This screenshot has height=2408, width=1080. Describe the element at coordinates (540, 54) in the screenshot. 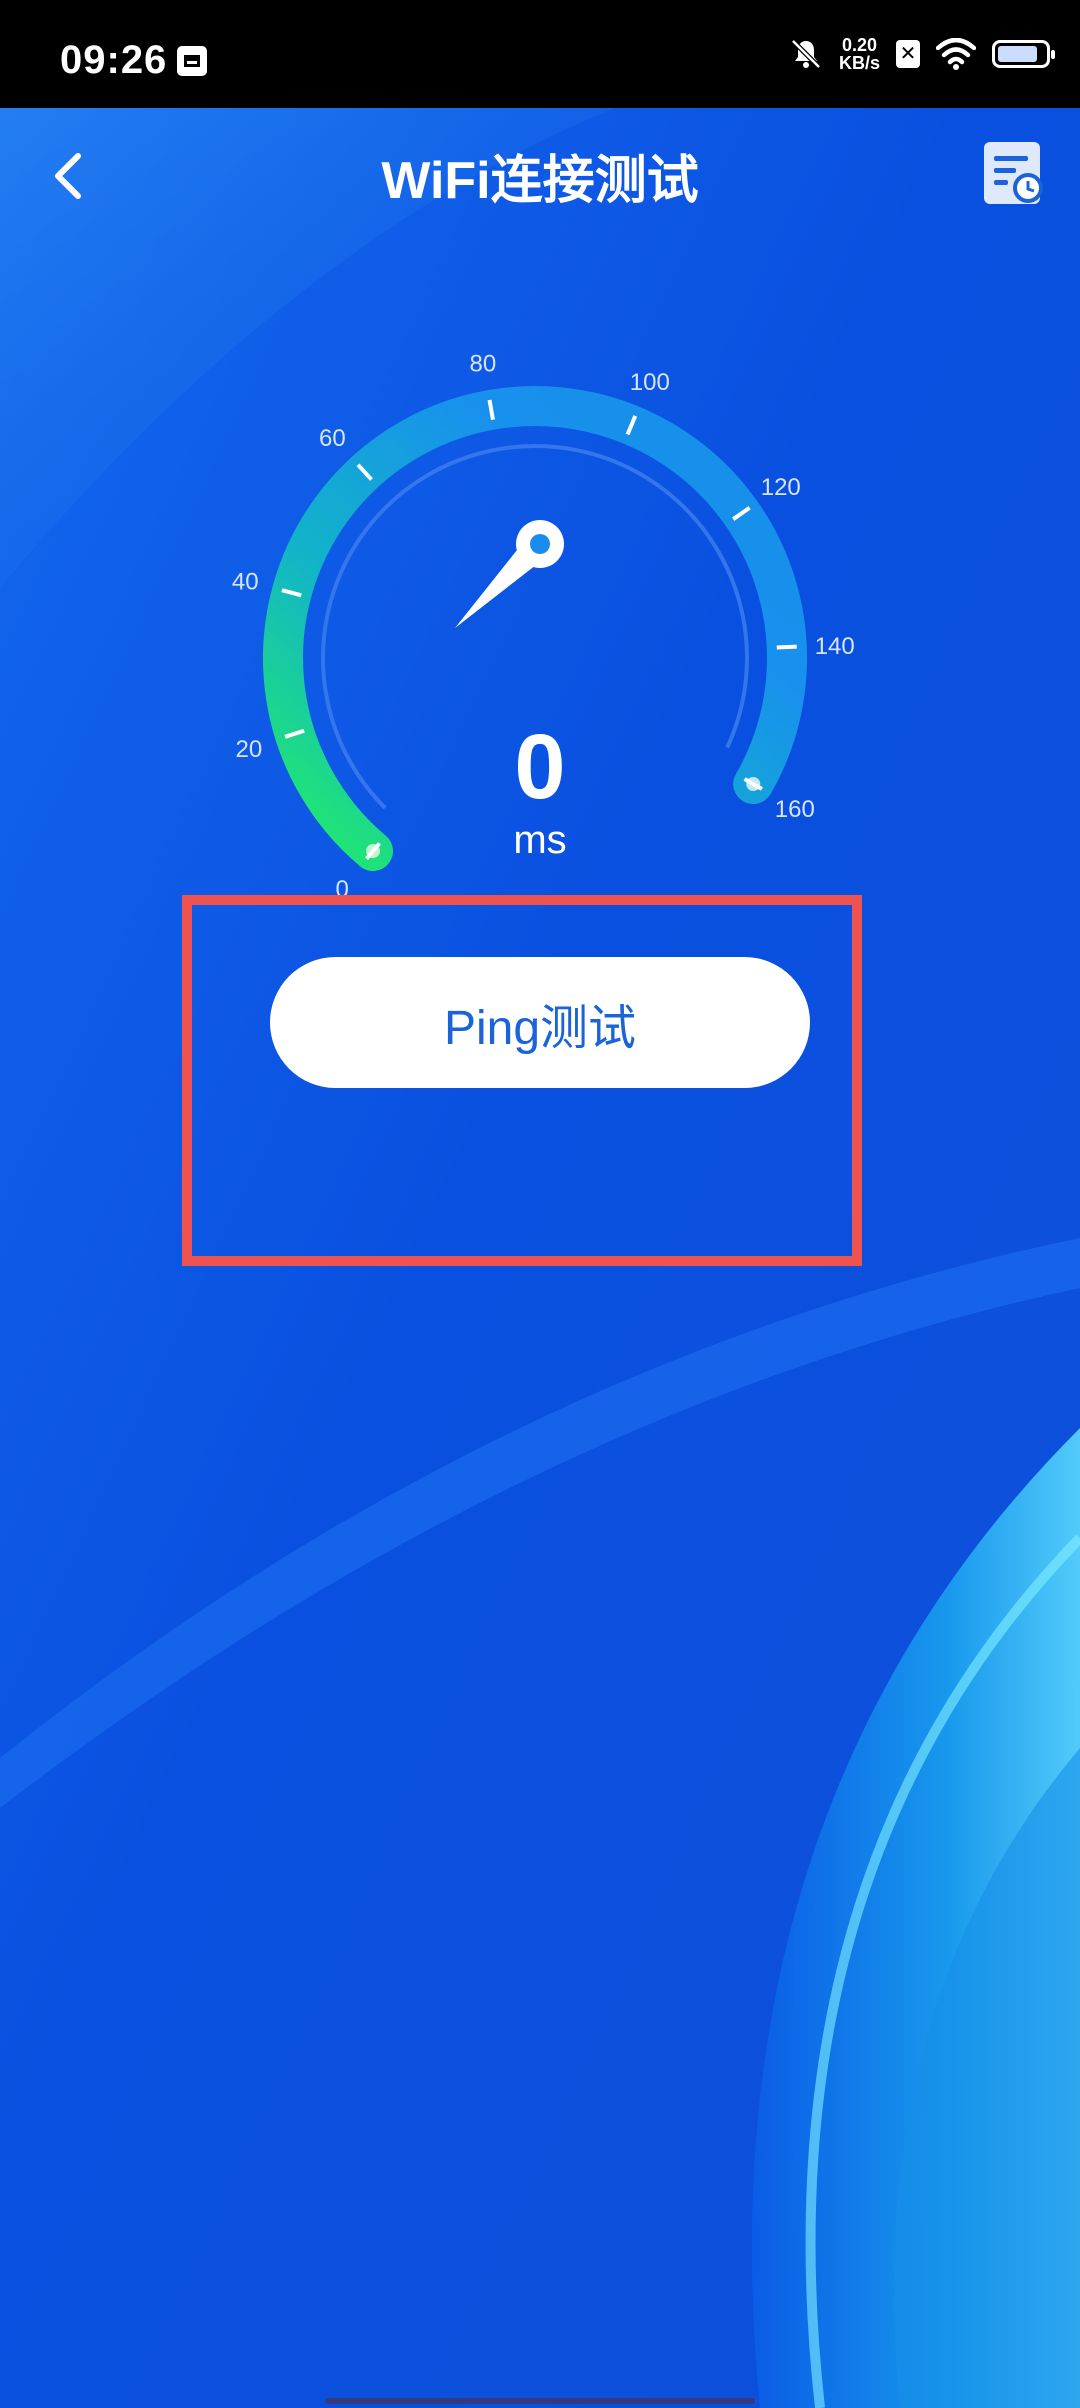

I see `status-bar: 09:26 0.20 KB/s ✕` at that location.